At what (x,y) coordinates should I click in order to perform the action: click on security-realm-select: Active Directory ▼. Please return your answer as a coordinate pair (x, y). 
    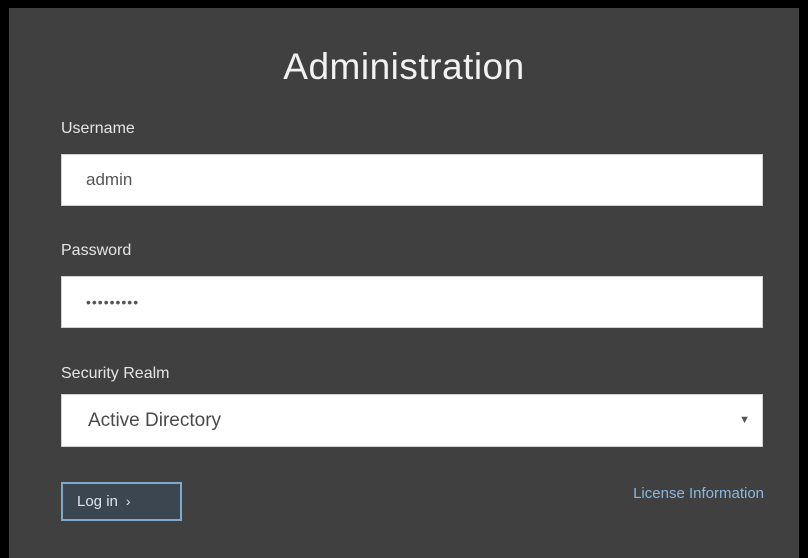
    Looking at the image, I should click on (412, 420).